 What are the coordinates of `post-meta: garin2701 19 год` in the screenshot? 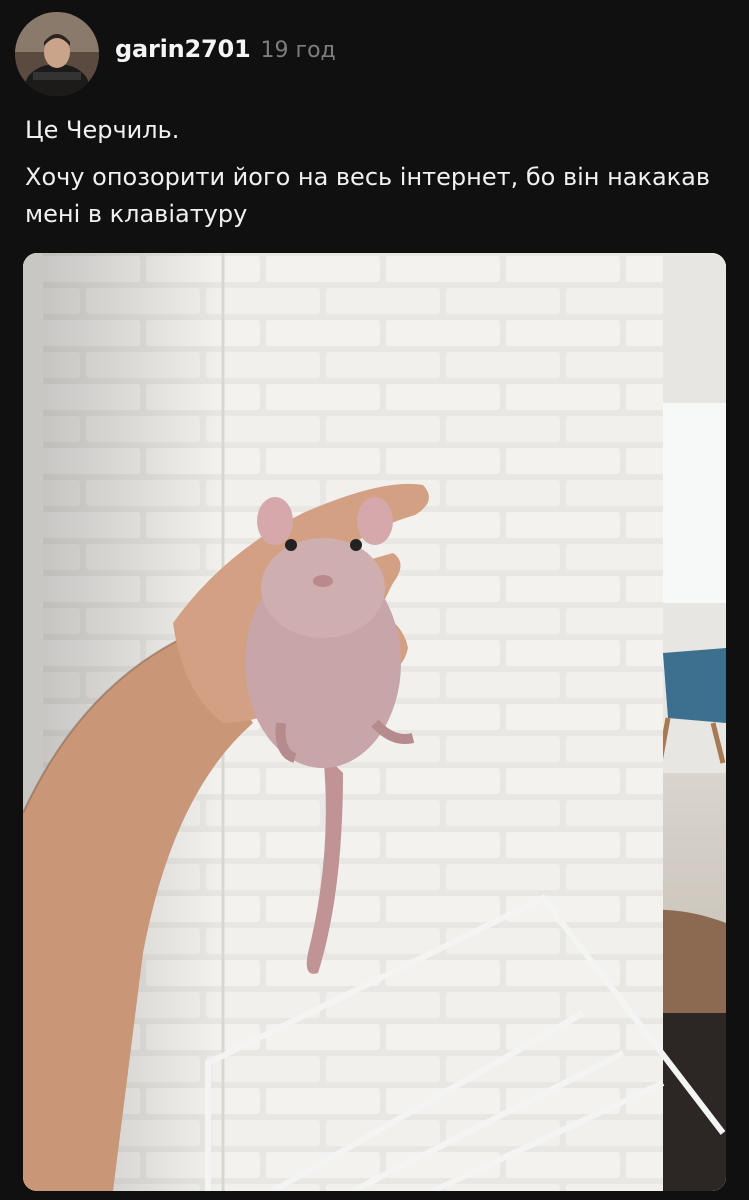 It's located at (225, 49).